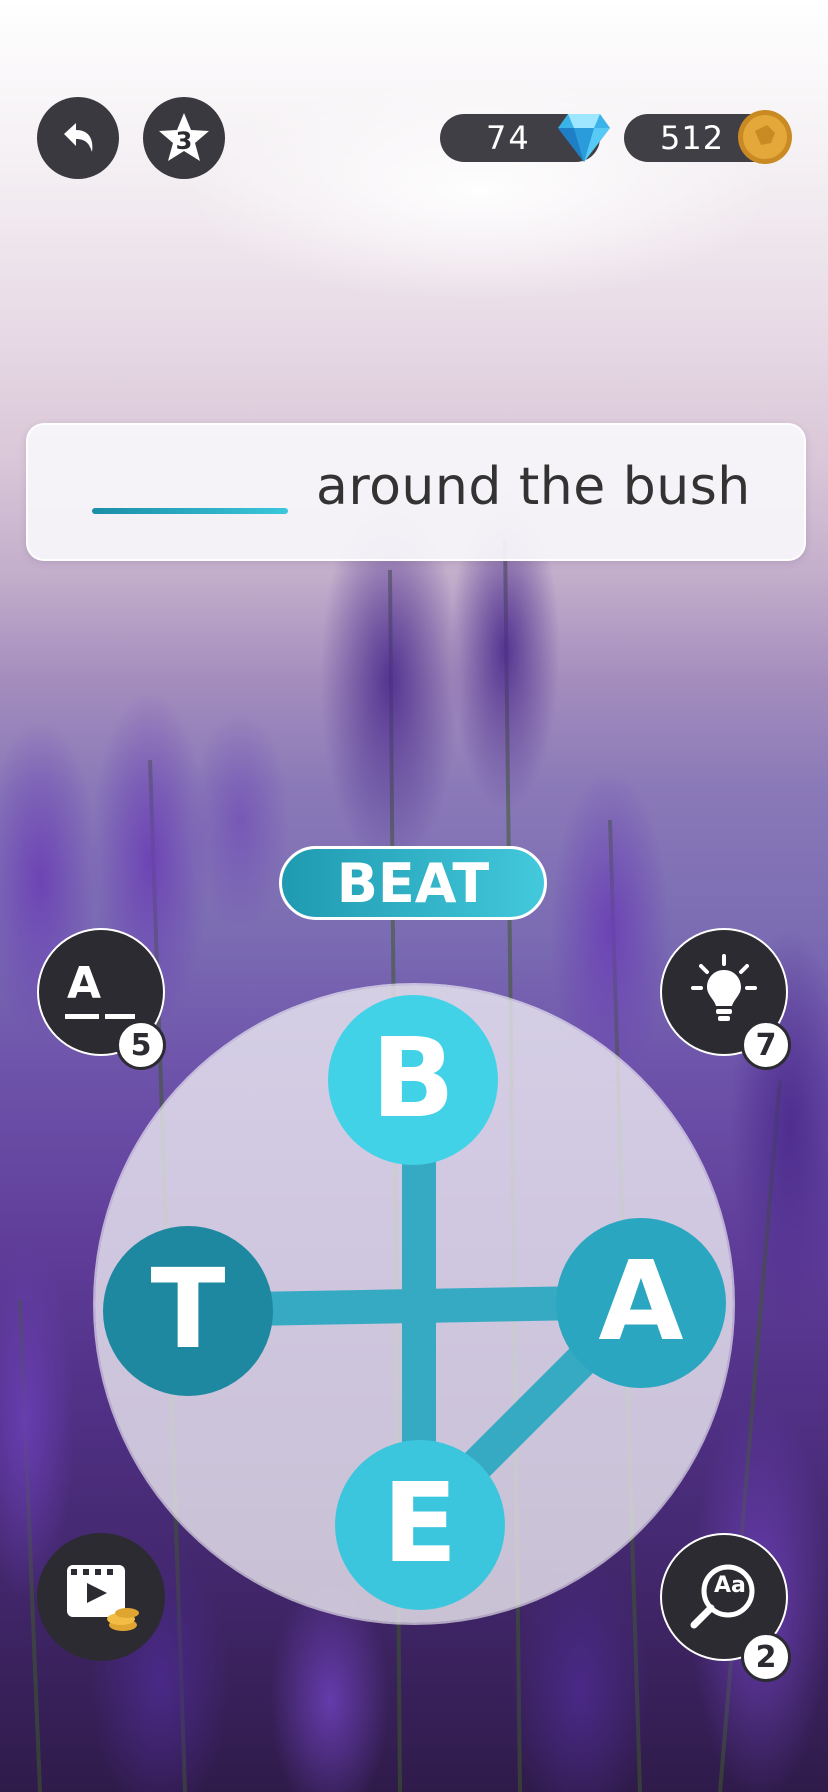 This screenshot has height=1792, width=828. What do you see at coordinates (413, 1080) in the screenshot?
I see `letter-b: B` at bounding box center [413, 1080].